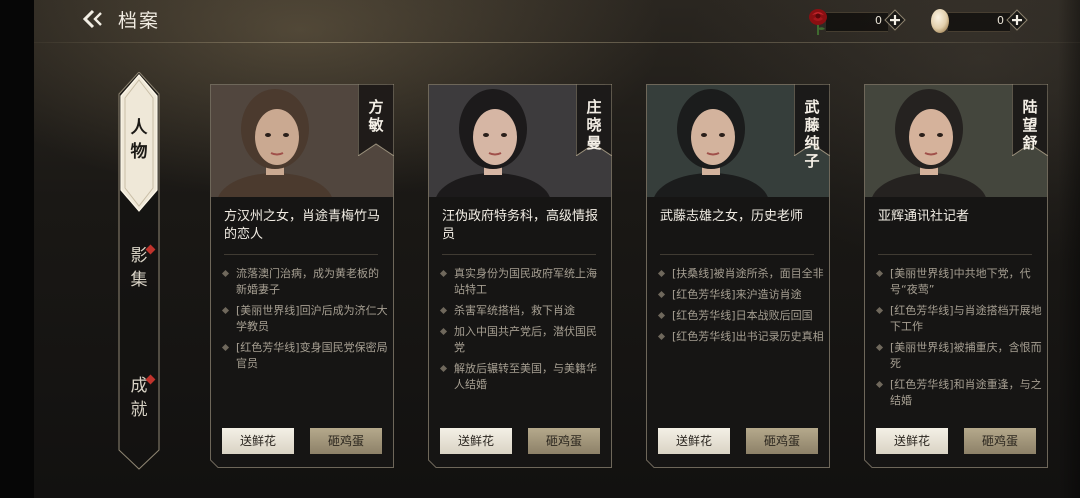 Image resolution: width=1080 pixels, height=498 pixels. What do you see at coordinates (748, 336) in the screenshot?
I see `character-detail-text: [红色芳华线]出书记录历史真相` at bounding box center [748, 336].